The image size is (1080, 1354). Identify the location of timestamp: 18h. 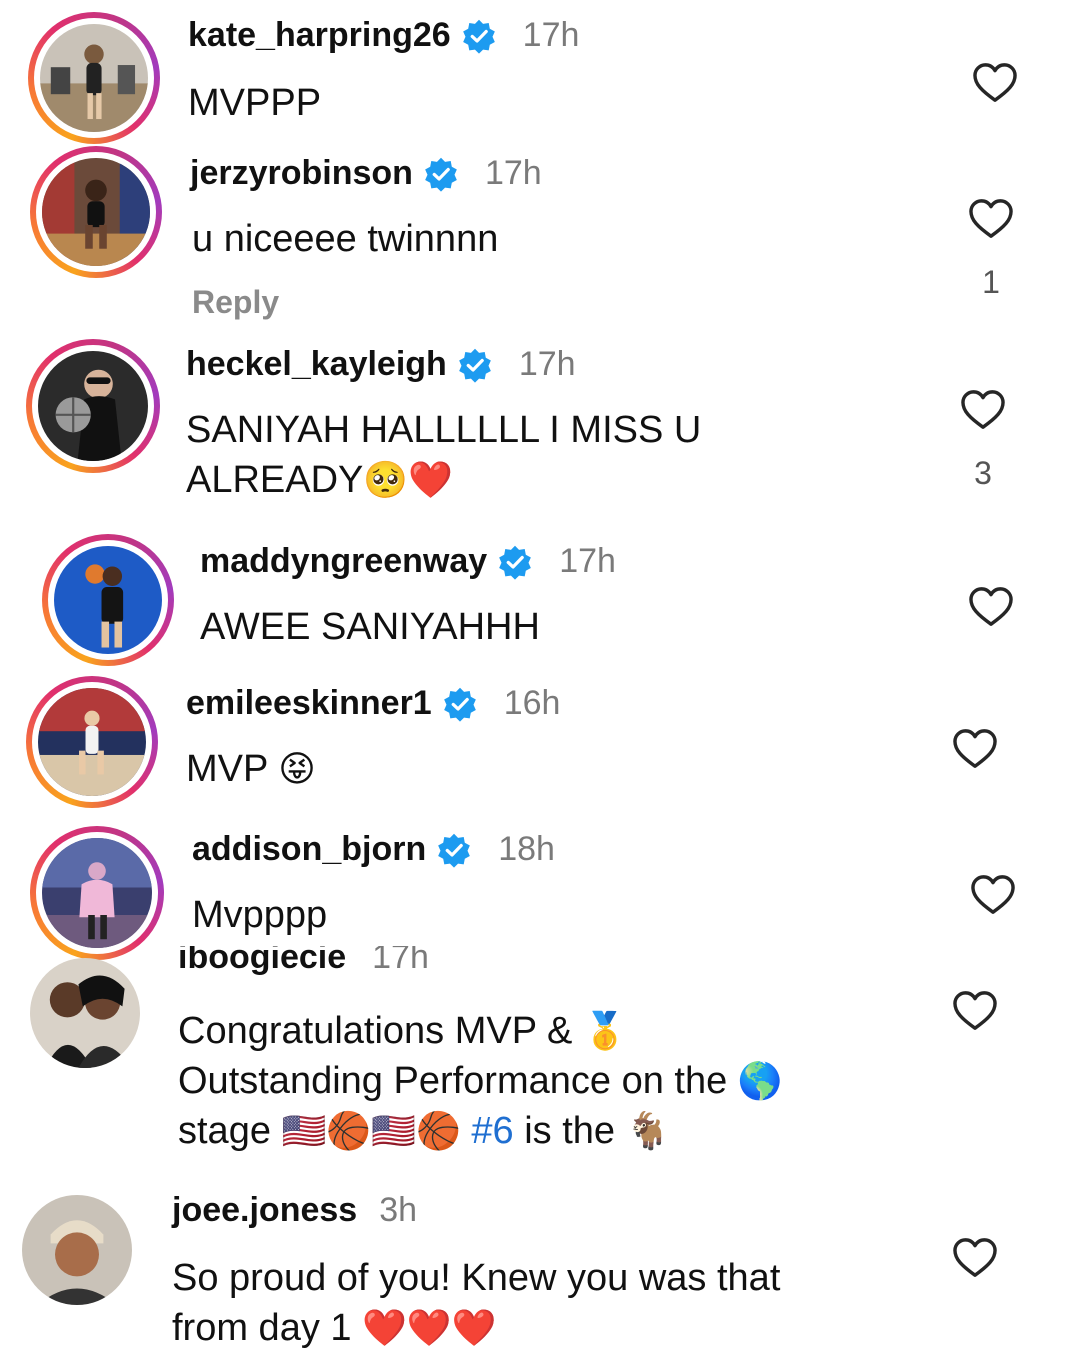
(526, 849).